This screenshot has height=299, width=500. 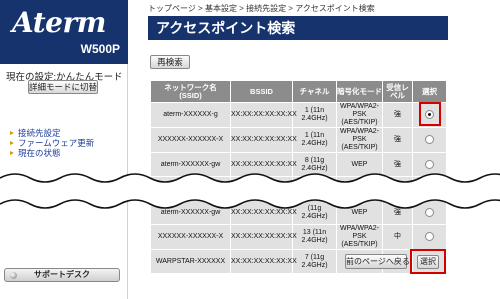 What do you see at coordinates (52, 133) in the screenshot?
I see `sidebar-item-connection-settings: 接続先設定` at bounding box center [52, 133].